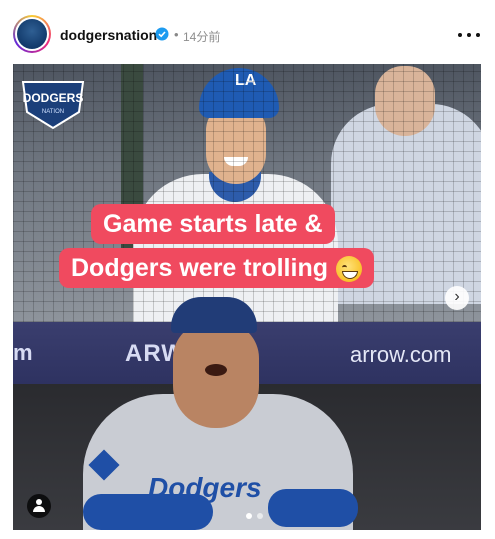 This screenshot has width=495, height=539. Describe the element at coordinates (201, 36) in the screenshot. I see `post-time: 14分前` at that location.